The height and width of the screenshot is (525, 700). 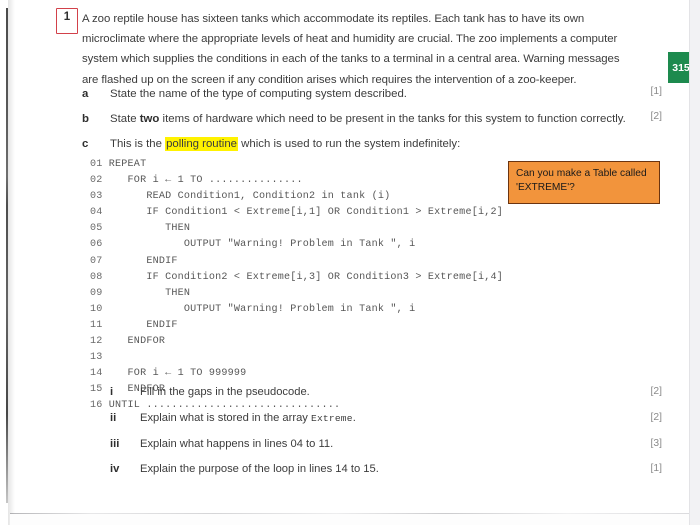 What do you see at coordinates (99, 197) in the screenshot?
I see `pseudocode-line-number: 03` at bounding box center [99, 197].